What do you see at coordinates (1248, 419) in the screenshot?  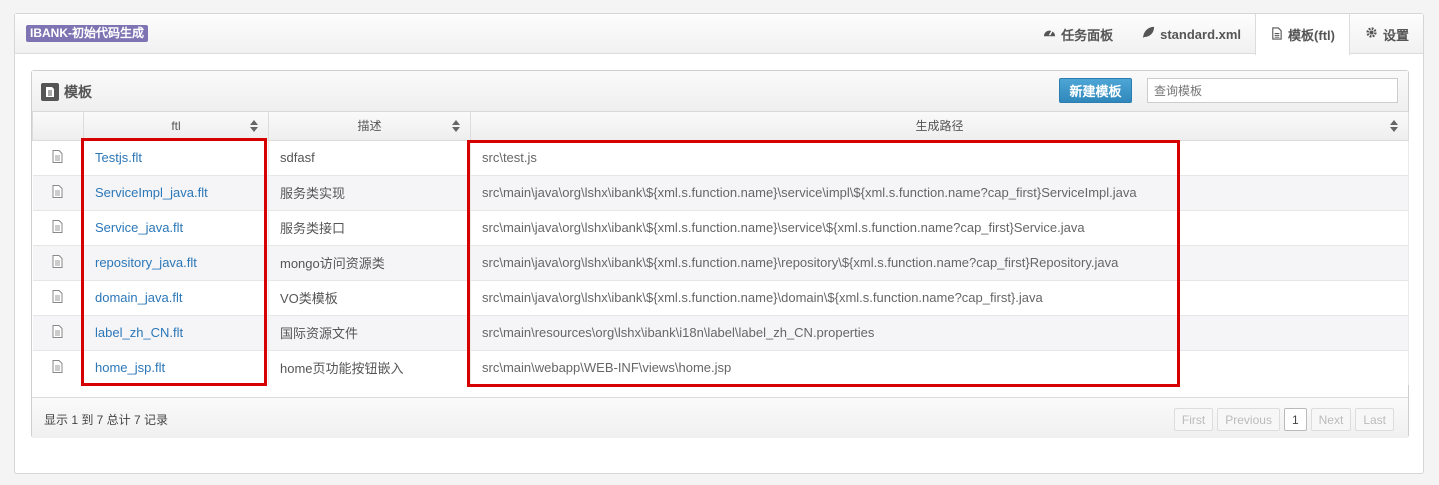 I see `previous-page-button: Previous` at bounding box center [1248, 419].